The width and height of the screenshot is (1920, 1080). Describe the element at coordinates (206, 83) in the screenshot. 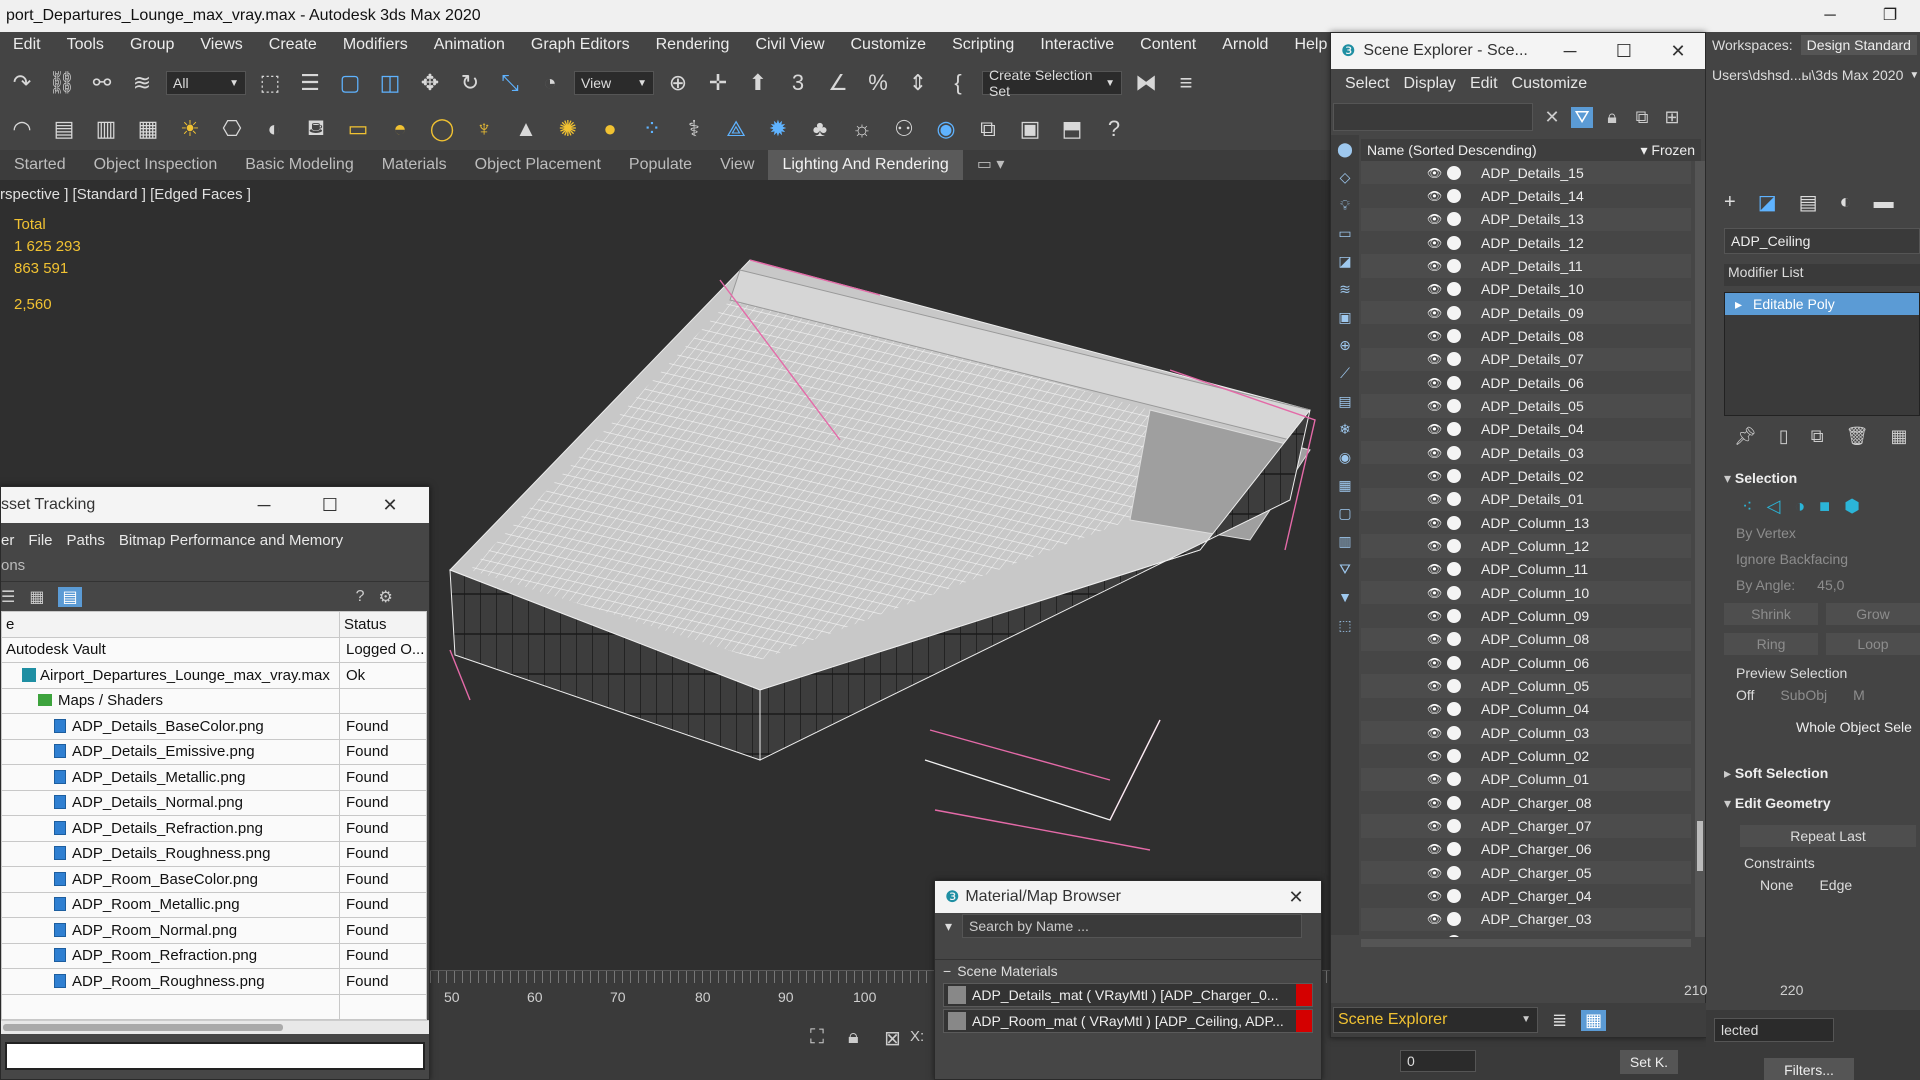

I see `selection-filter-dropdown: All ▼` at that location.